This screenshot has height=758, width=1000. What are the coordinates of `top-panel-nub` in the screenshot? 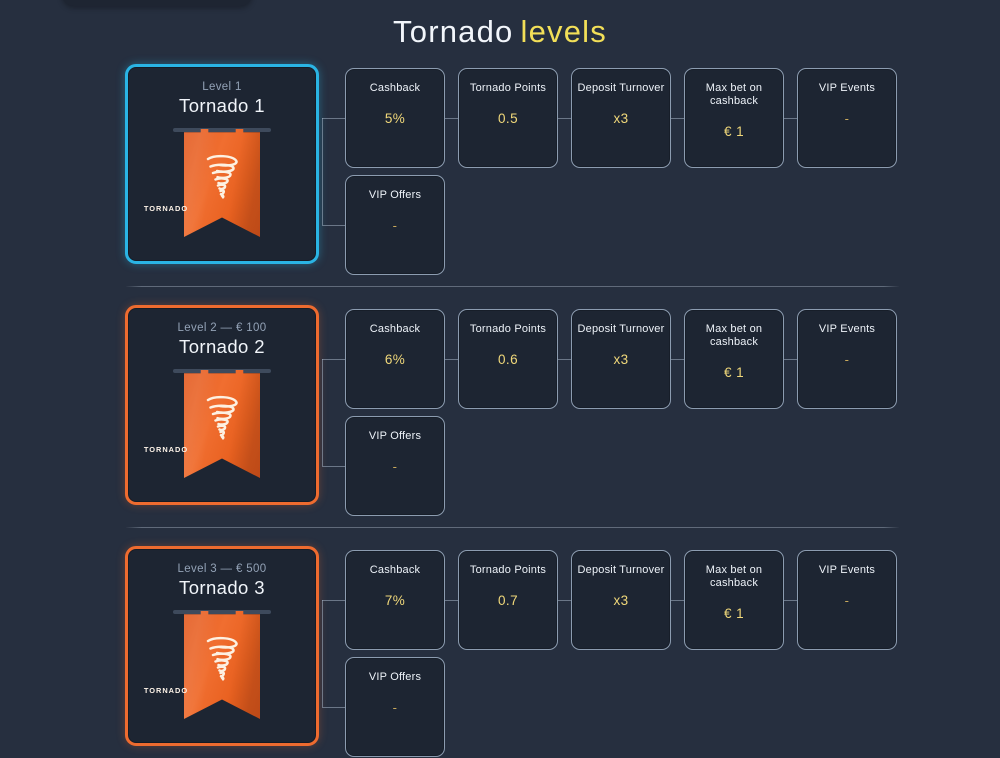 It's located at (157, 3).